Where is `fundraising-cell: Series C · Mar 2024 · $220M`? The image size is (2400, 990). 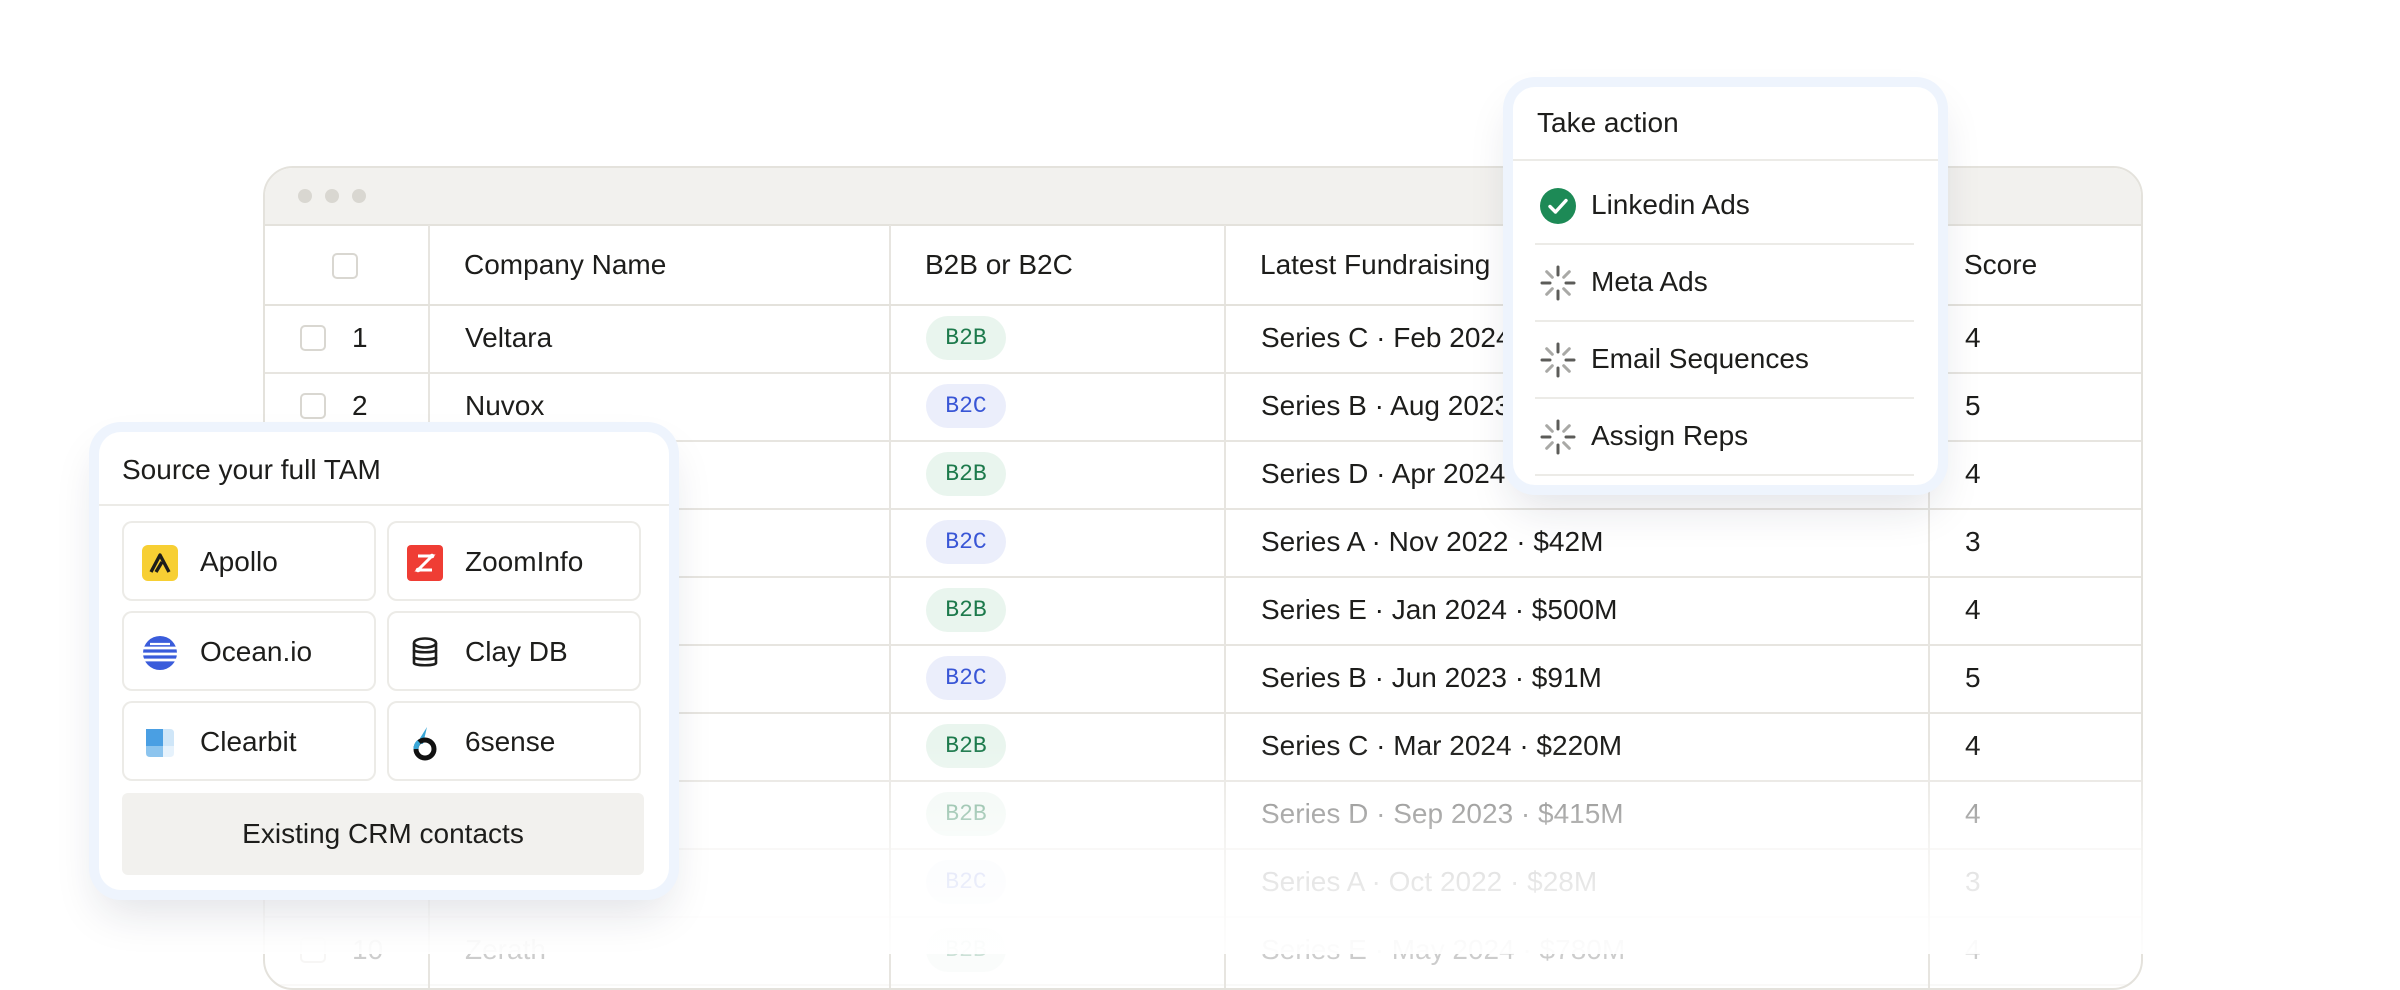
fundraising-cell: Series C · Mar 2024 · $220M is located at coordinates (1442, 745).